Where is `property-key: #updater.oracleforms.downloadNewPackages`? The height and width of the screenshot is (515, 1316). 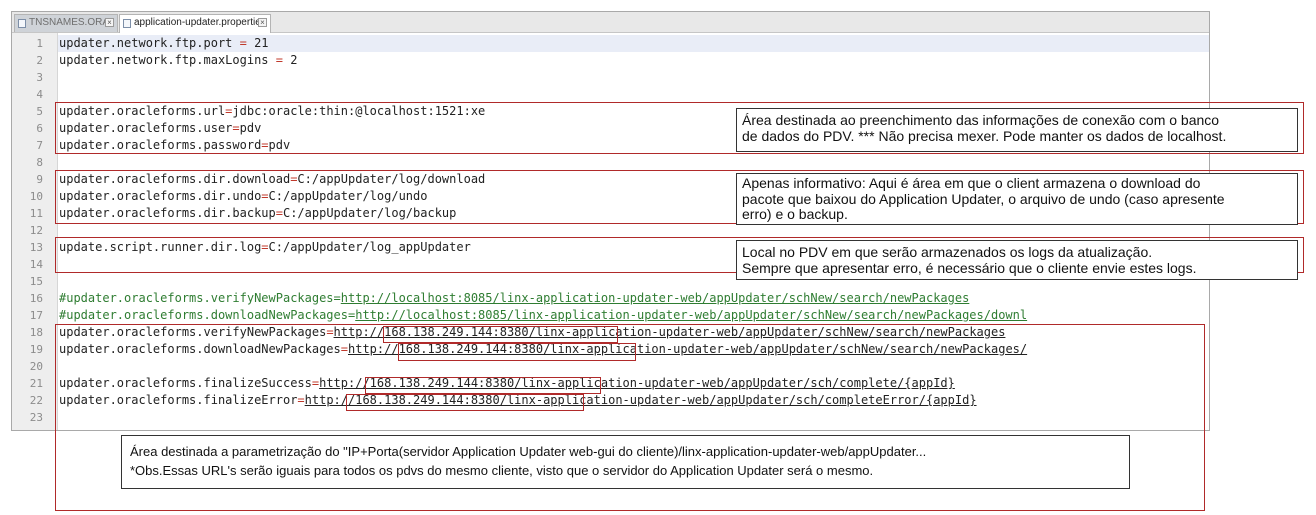
property-key: #updater.oracleforms.downloadNewPackages is located at coordinates (203, 315).